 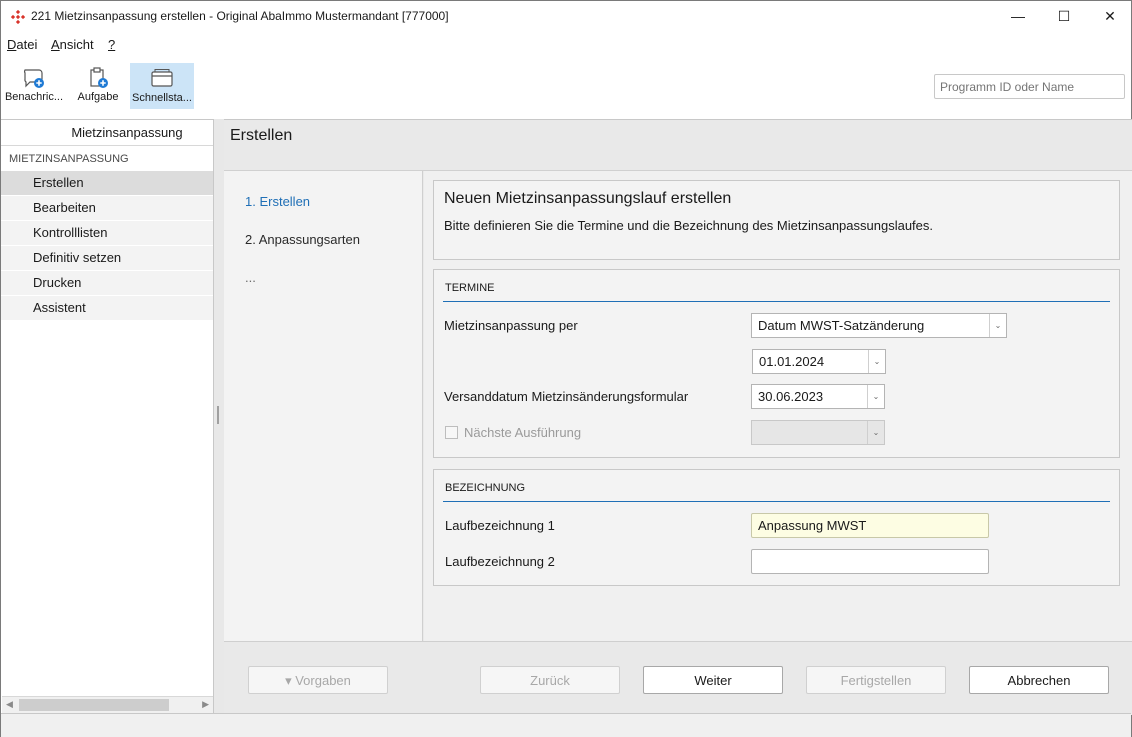 What do you see at coordinates (18, 17) in the screenshot?
I see `abacus-logo-icon` at bounding box center [18, 17].